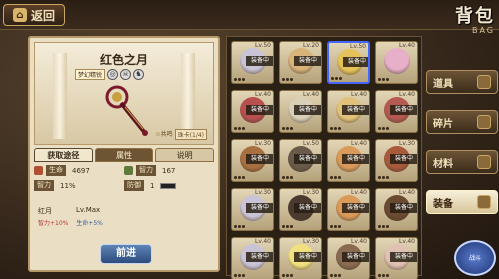 The image size is (499, 279). What do you see at coordinates (249, 17) in the screenshot?
I see `top-bar: ⌂ 返回 背包 BAG` at bounding box center [249, 17].